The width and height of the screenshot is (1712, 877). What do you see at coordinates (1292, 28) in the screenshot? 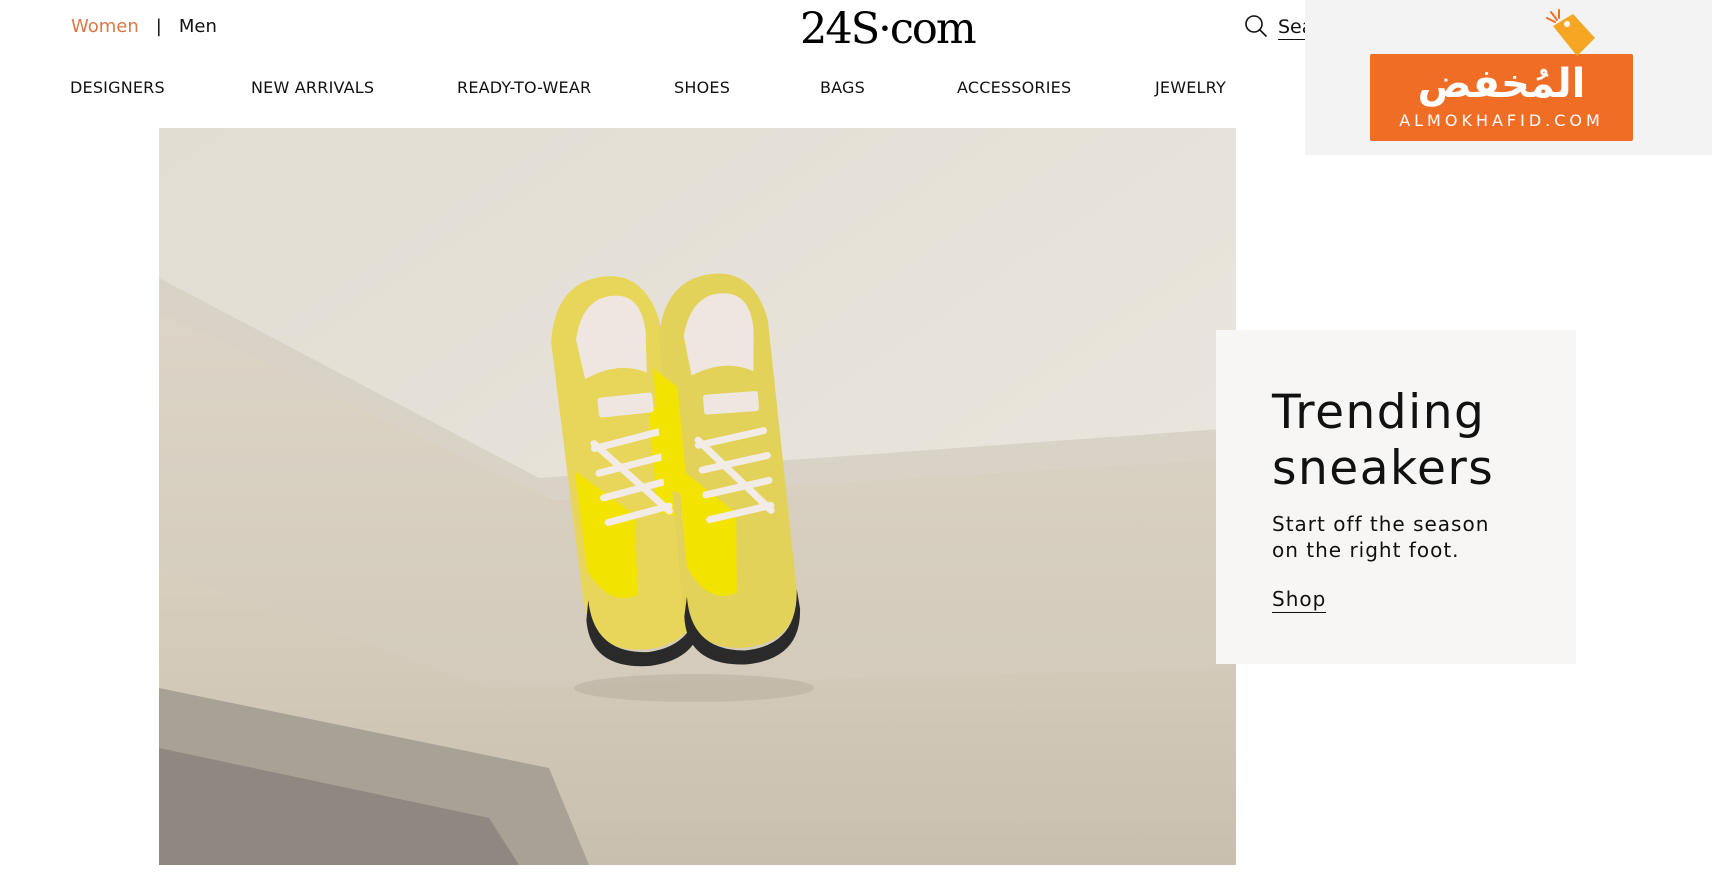
I see `search-label: Search` at bounding box center [1292, 28].